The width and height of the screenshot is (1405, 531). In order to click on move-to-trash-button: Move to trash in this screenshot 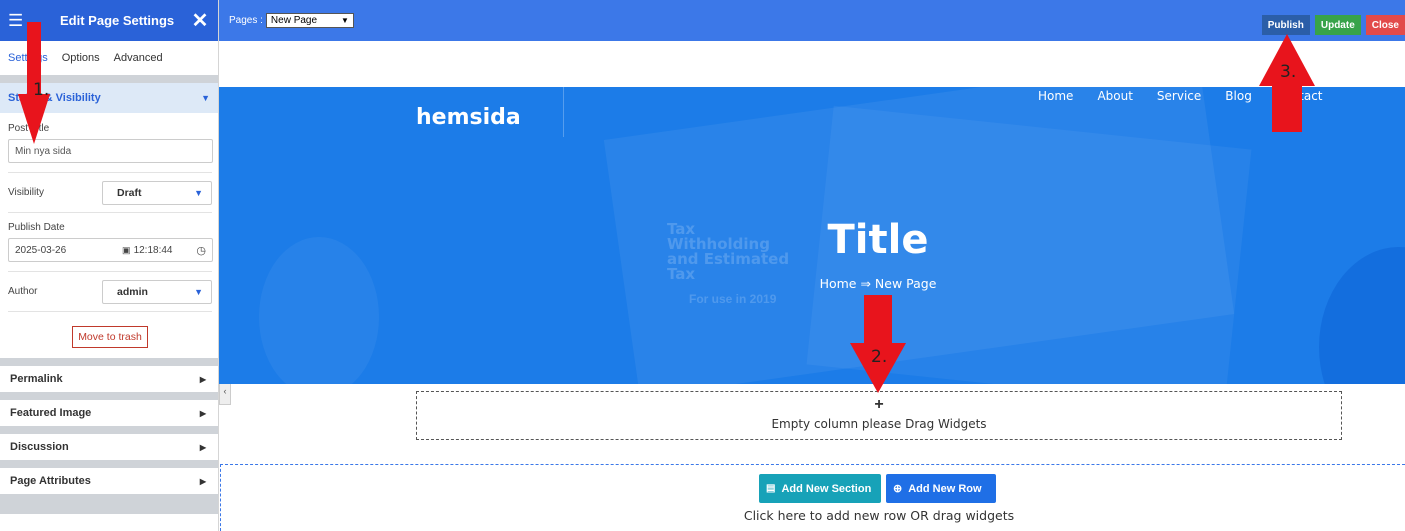, I will do `click(110, 337)`.